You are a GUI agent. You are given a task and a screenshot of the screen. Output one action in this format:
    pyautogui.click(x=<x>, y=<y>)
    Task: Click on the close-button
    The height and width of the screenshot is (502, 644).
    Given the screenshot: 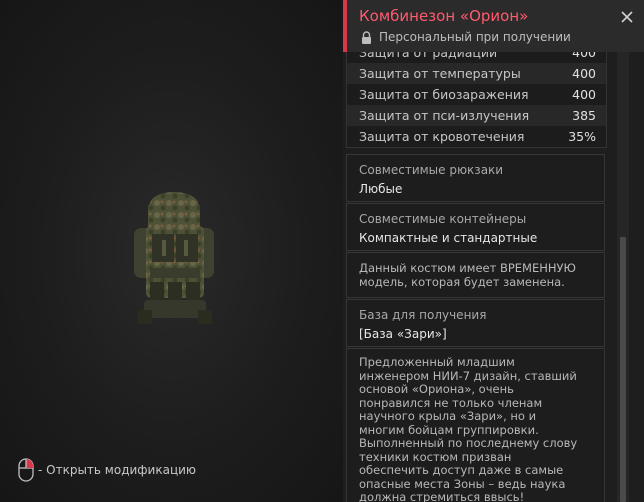 What is the action you would take?
    pyautogui.click(x=627, y=17)
    